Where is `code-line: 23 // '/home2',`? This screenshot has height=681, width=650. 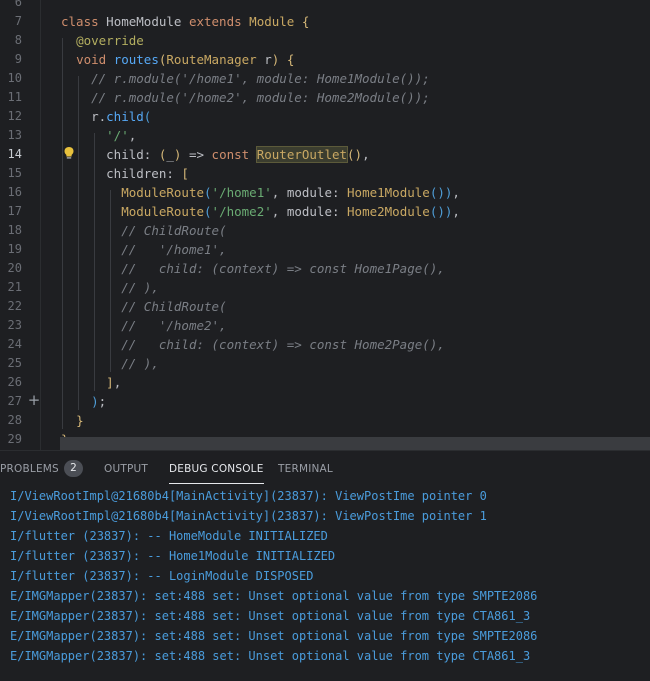 code-line: 23 // '/home2', is located at coordinates (325, 325).